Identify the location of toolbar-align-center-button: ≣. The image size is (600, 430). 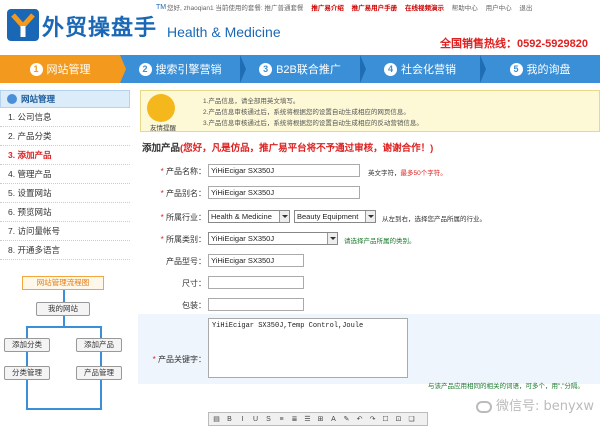
(294, 419).